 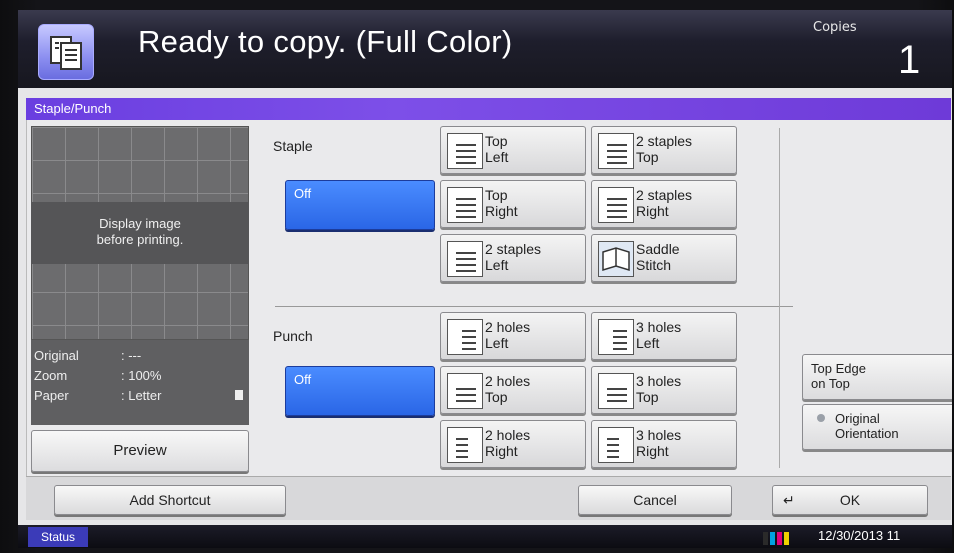 I want to click on staple-2-right-button: 2 staples Right, so click(x=664, y=204).